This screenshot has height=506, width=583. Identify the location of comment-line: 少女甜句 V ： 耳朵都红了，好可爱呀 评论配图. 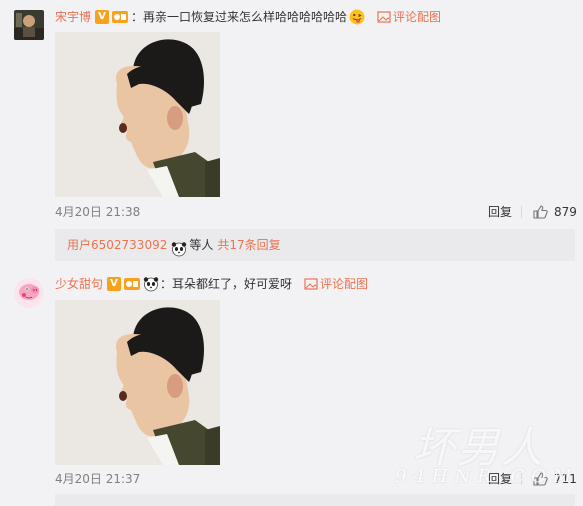
(211, 284).